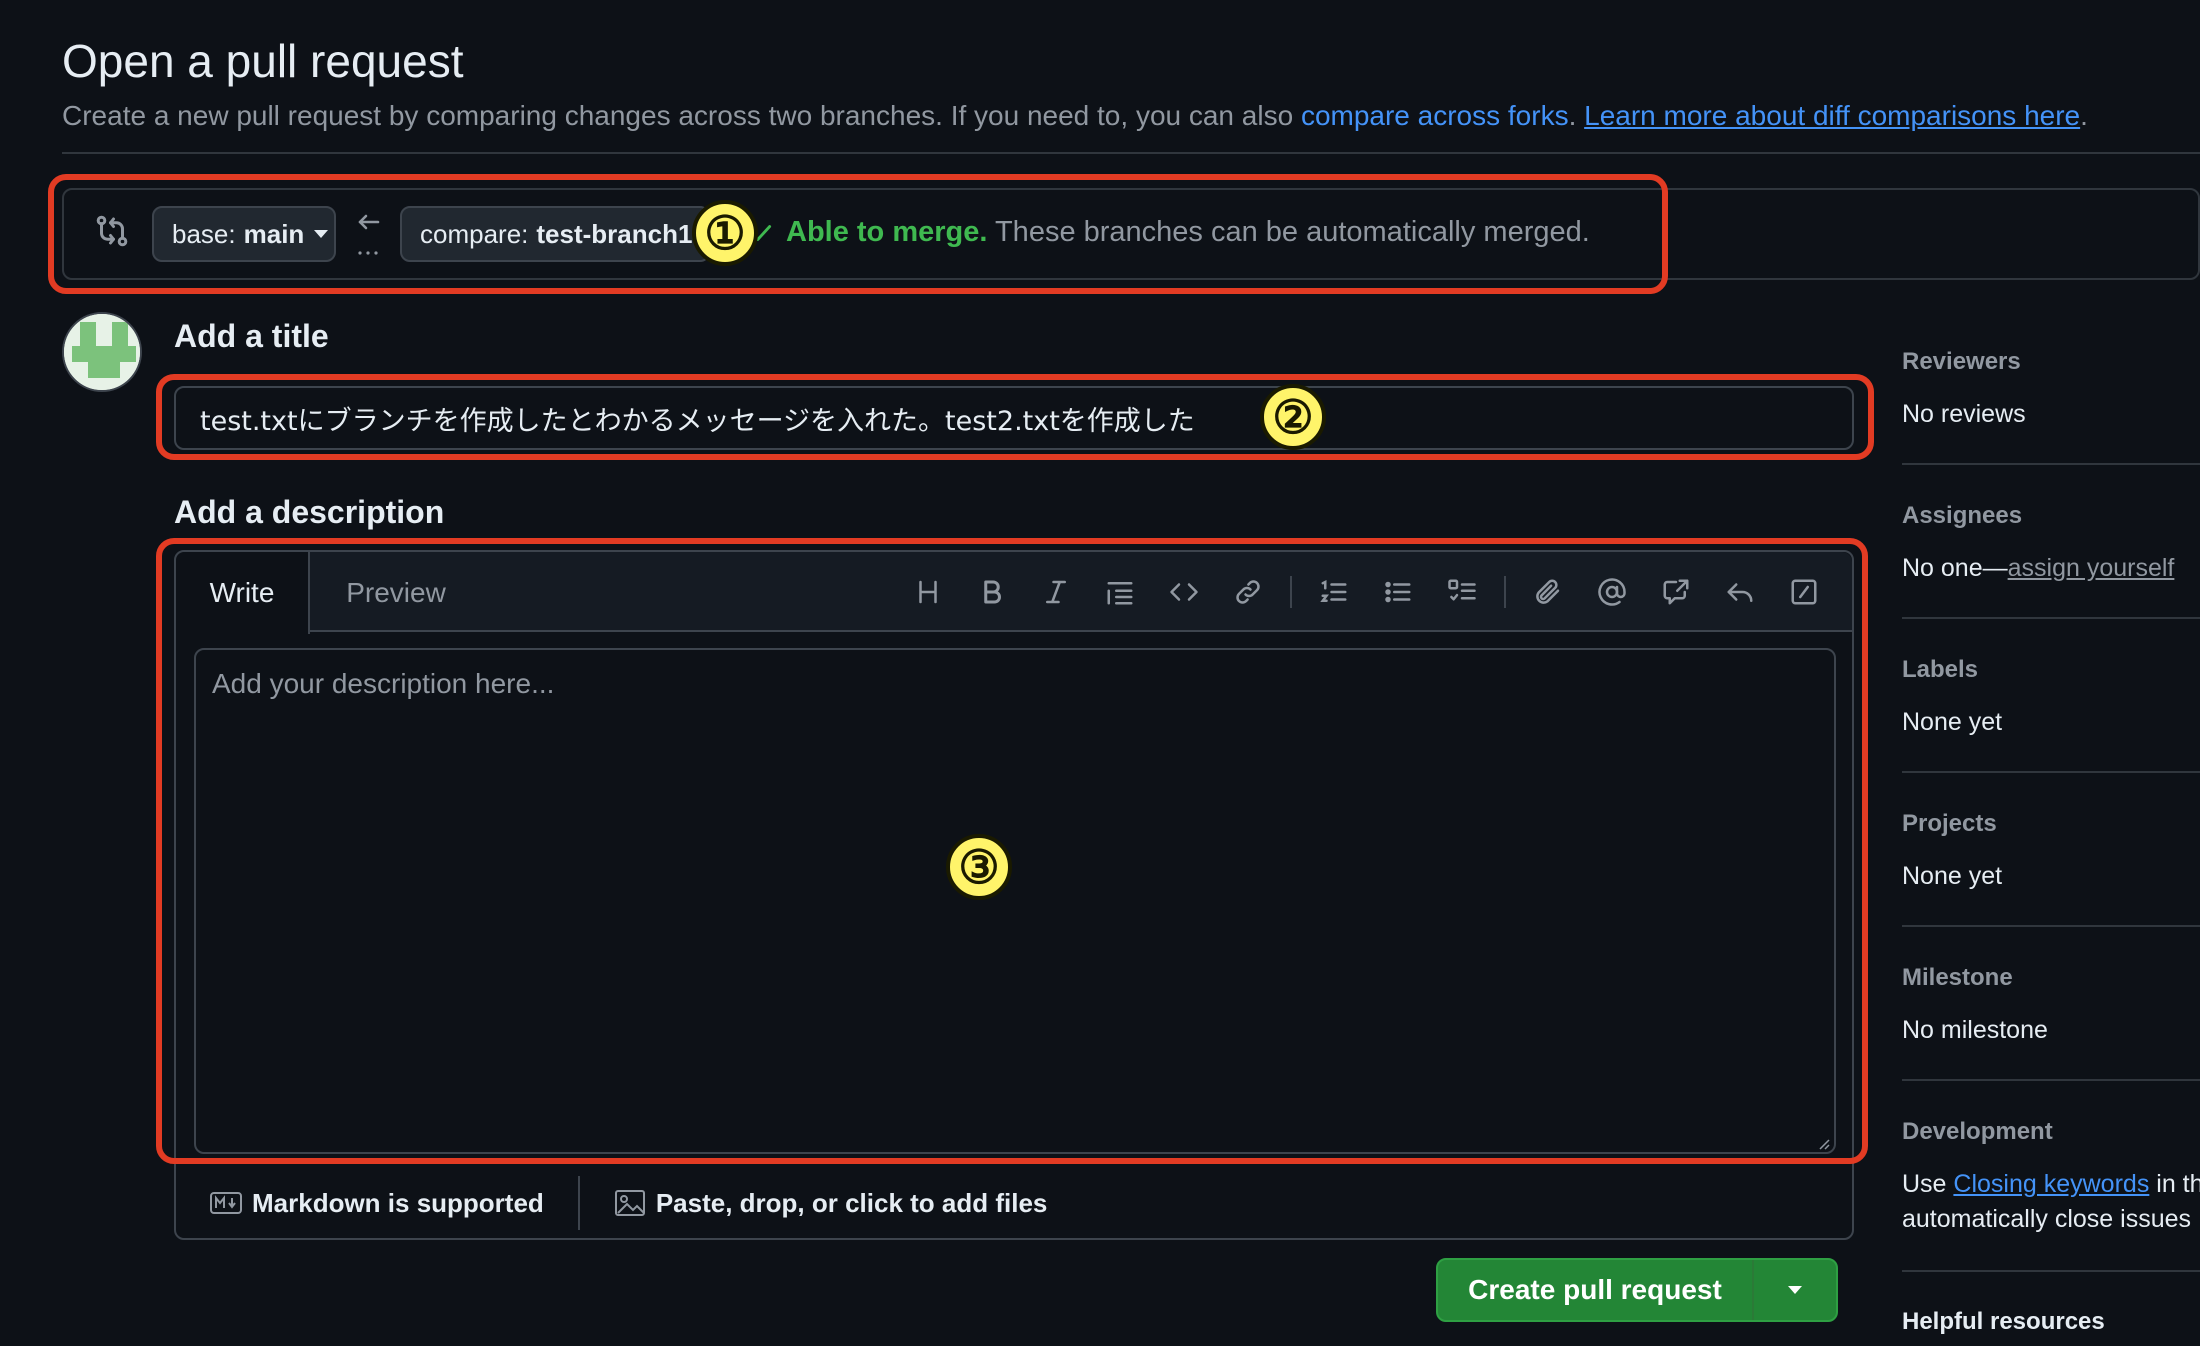  I want to click on task-list-button, so click(1462, 592).